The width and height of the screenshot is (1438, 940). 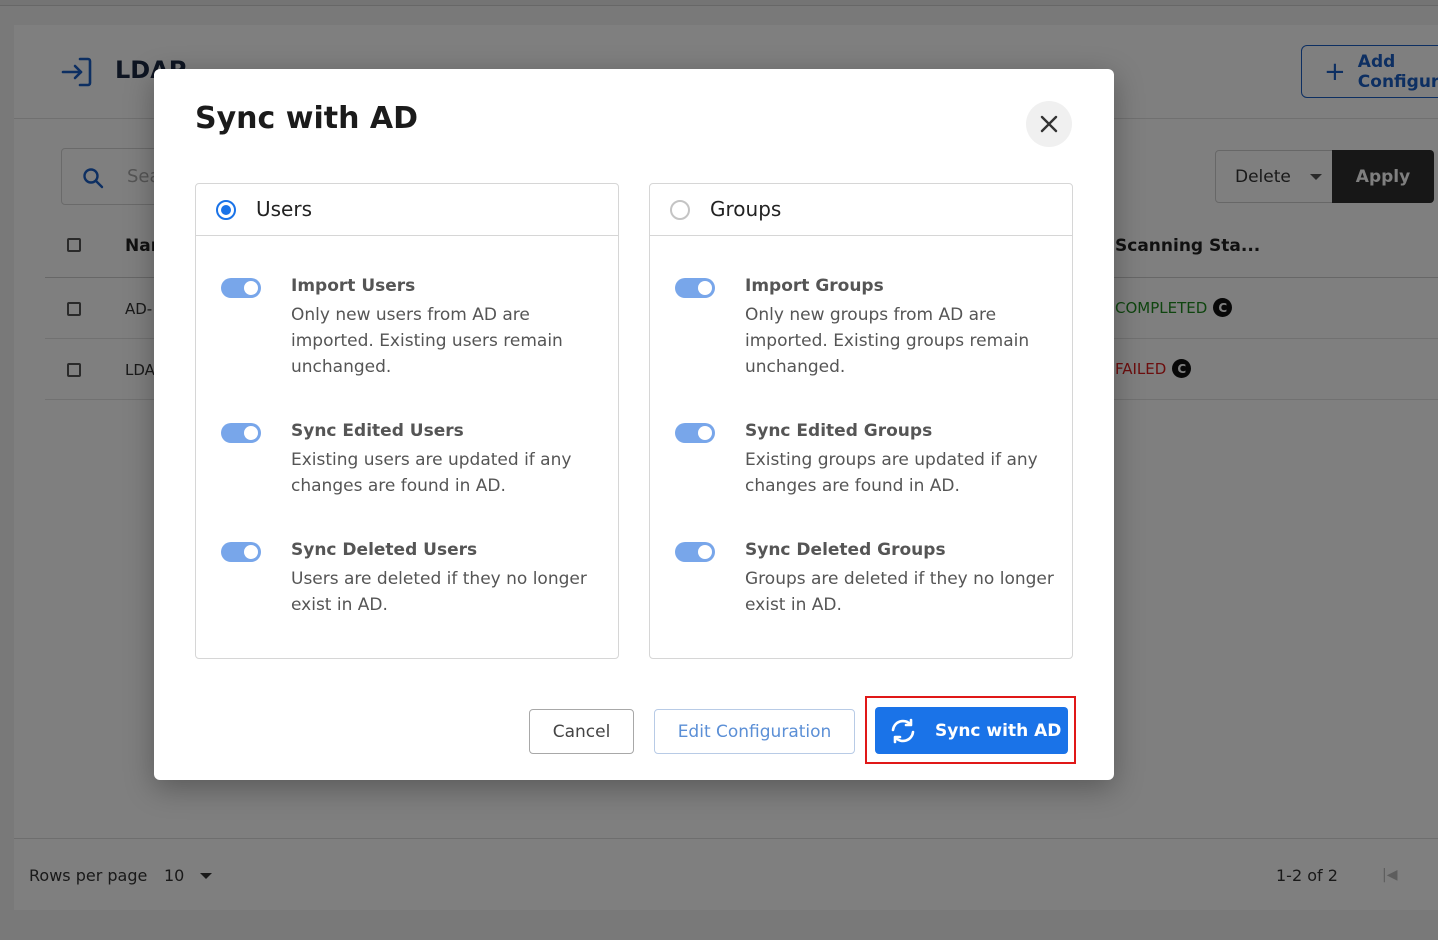 What do you see at coordinates (680, 210) in the screenshot?
I see `groups-radio` at bounding box center [680, 210].